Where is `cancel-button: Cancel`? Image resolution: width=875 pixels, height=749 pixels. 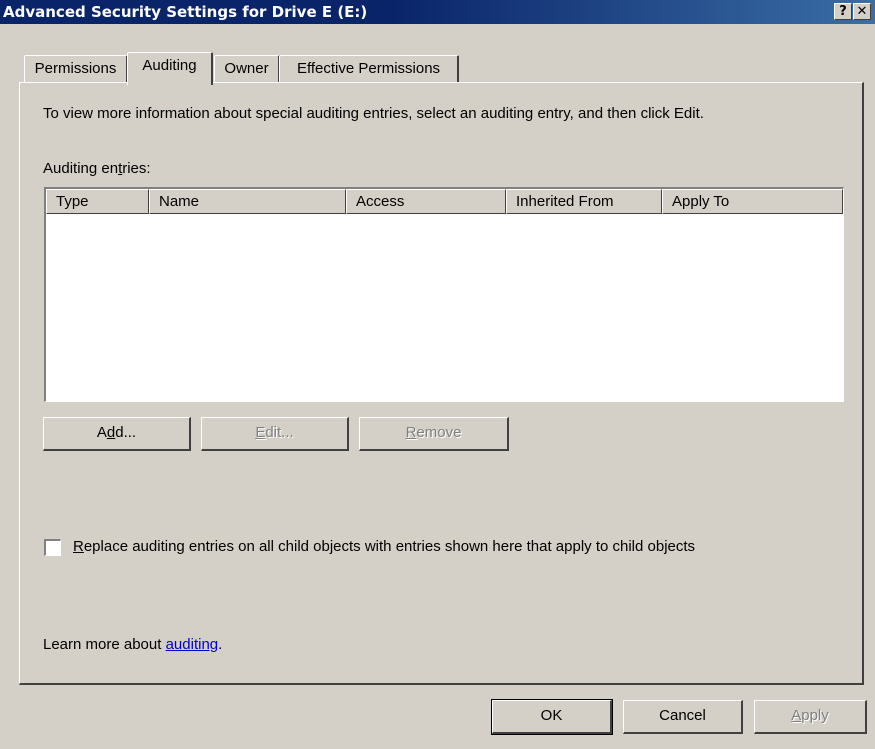
cancel-button: Cancel is located at coordinates (683, 717).